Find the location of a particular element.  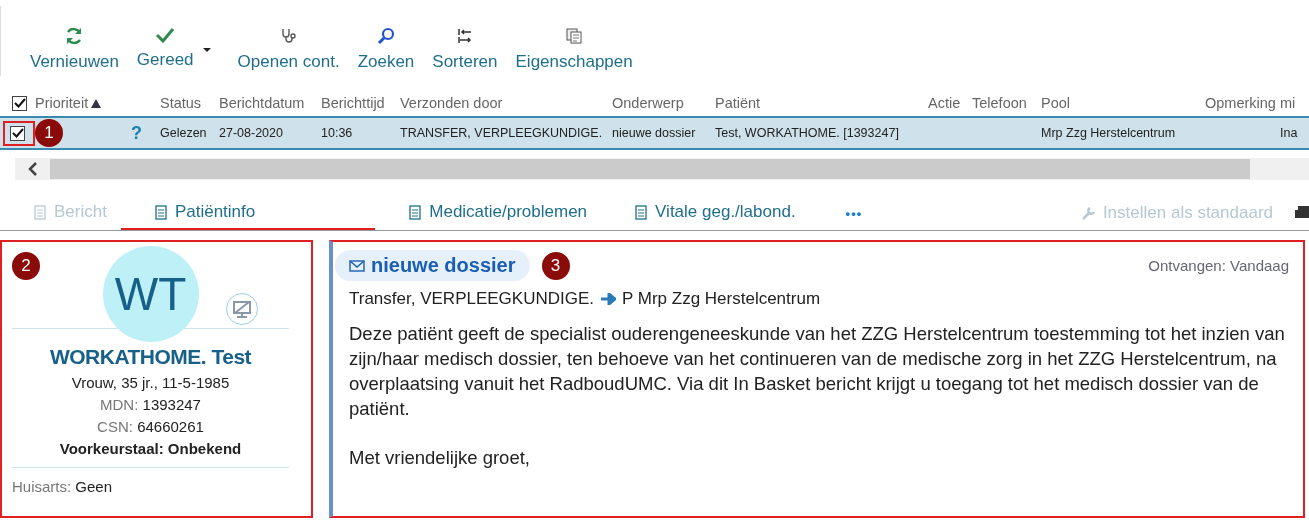

toolbar-button: Gereed is located at coordinates (165, 48).